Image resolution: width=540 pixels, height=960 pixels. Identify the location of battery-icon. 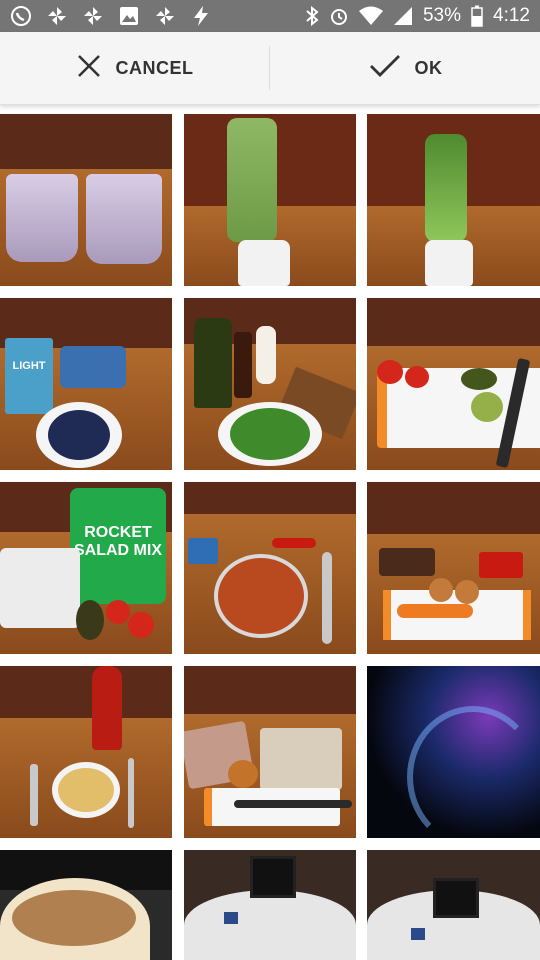
(477, 16).